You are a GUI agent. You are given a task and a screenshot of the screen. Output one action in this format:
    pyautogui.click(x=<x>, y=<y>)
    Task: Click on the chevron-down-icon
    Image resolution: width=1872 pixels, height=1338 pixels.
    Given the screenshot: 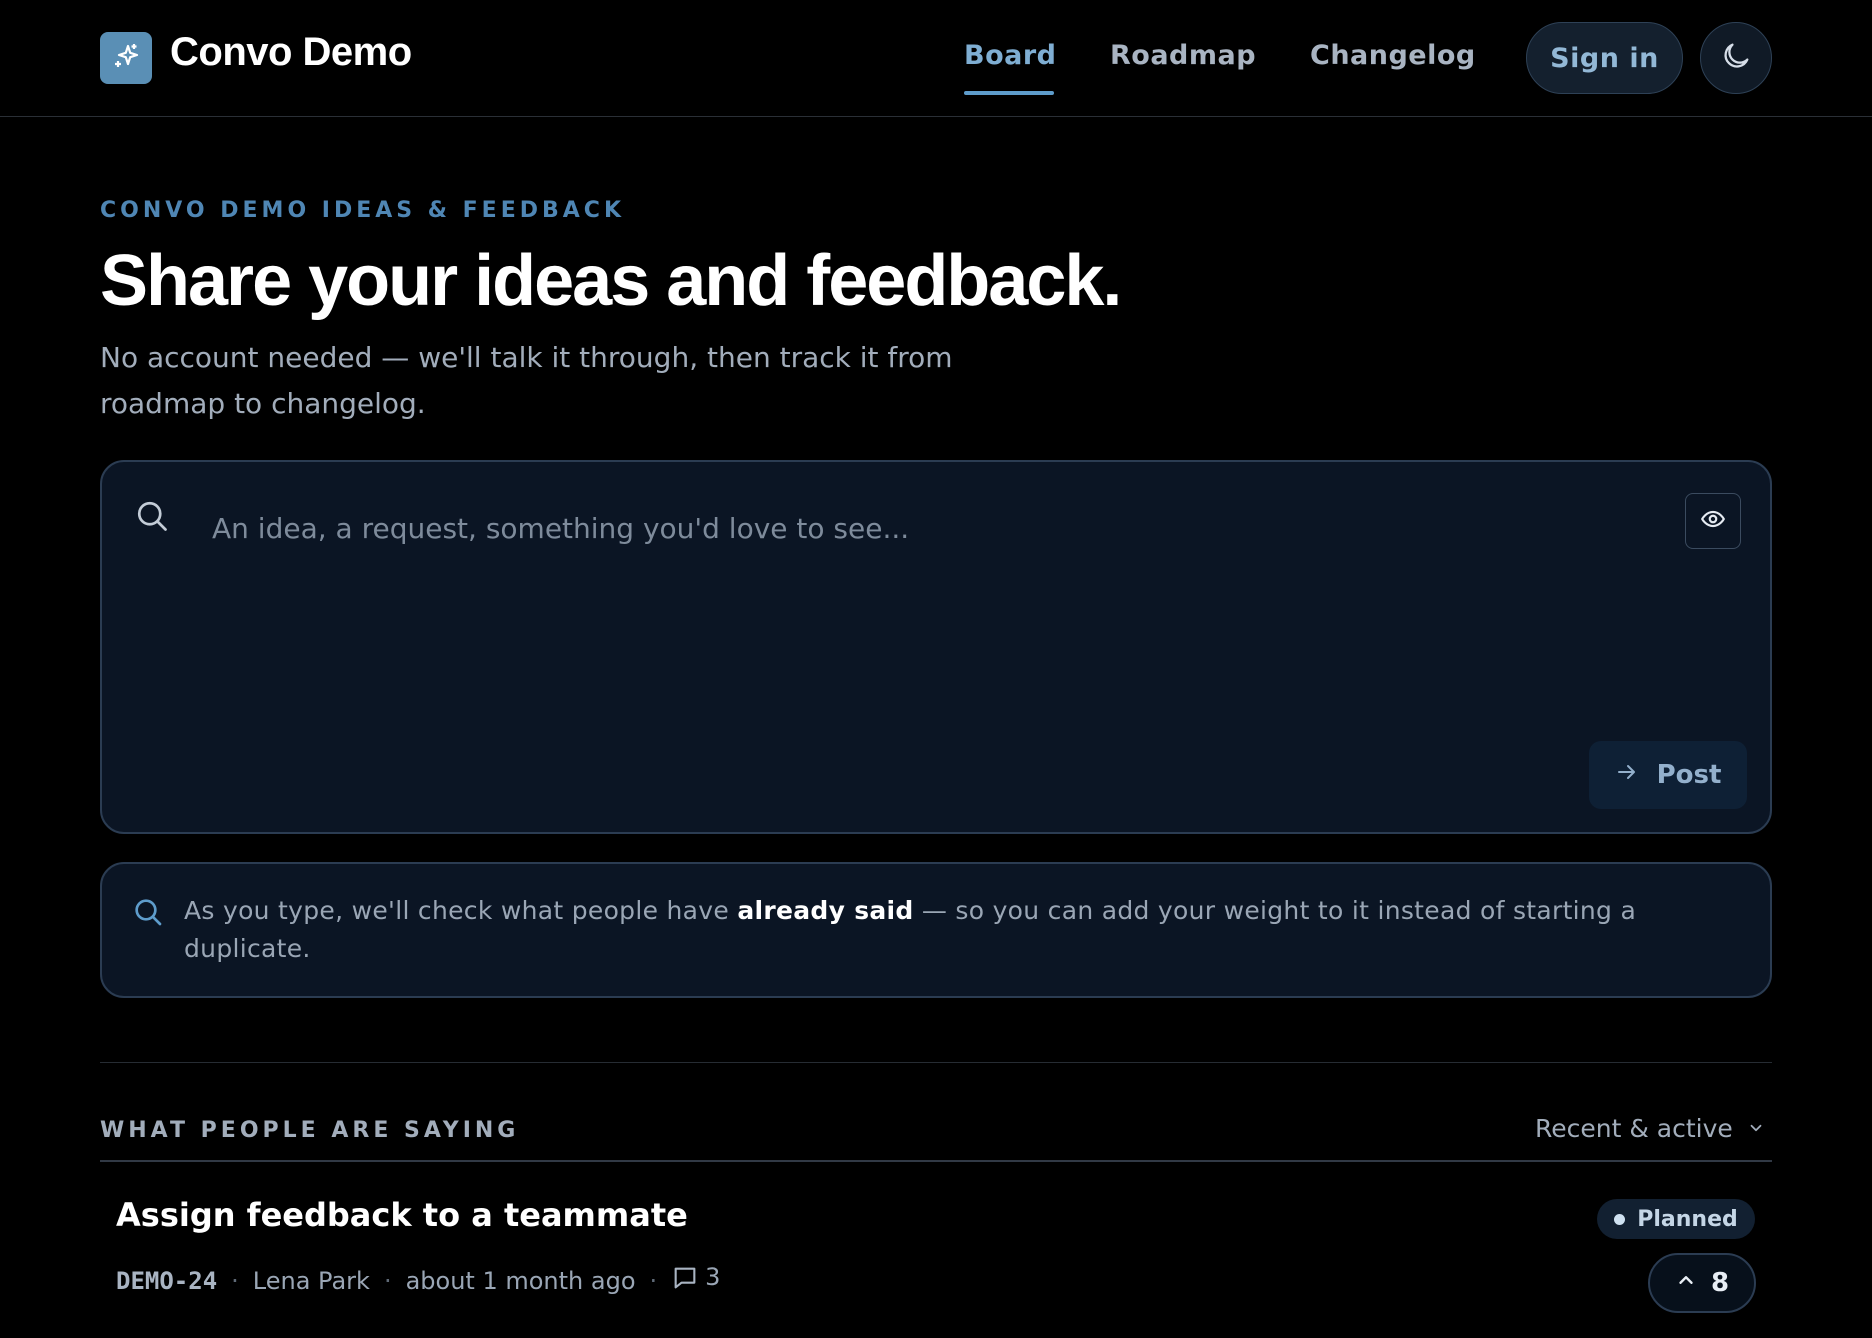 What is the action you would take?
    pyautogui.click(x=1756, y=1128)
    